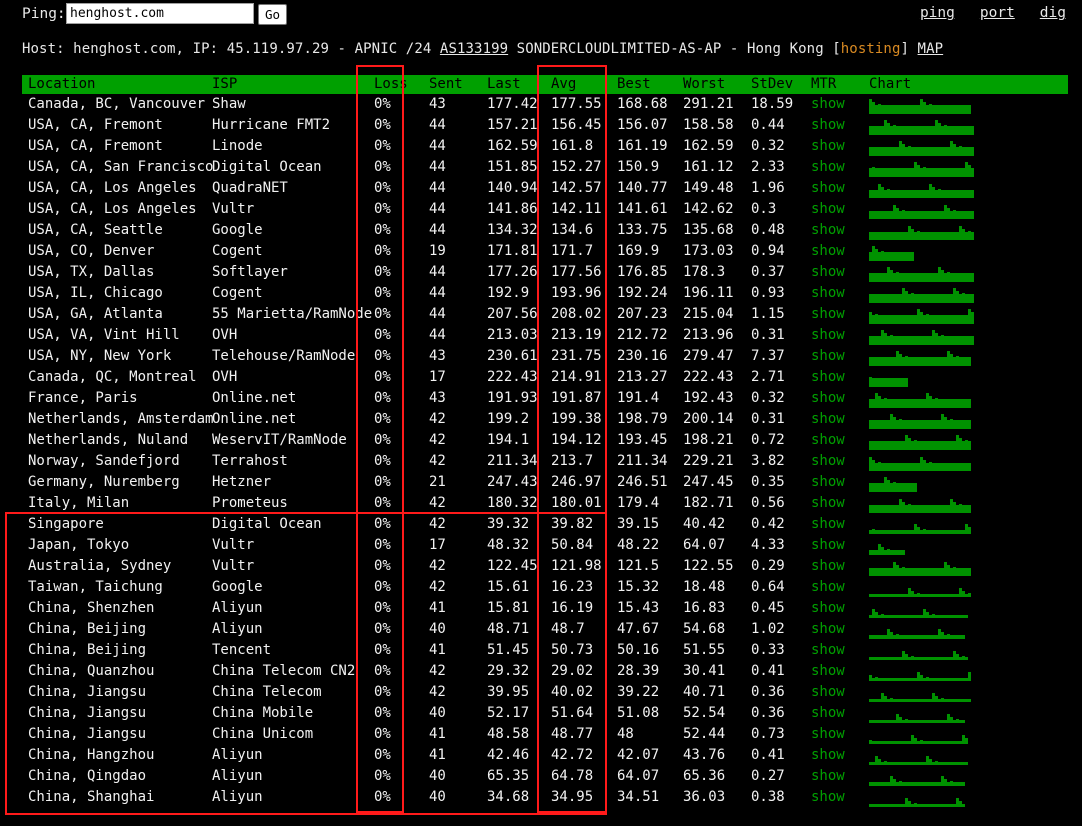 Image resolution: width=1082 pixels, height=826 pixels. What do you see at coordinates (1053, 13) in the screenshot?
I see `link-dig: dig` at bounding box center [1053, 13].